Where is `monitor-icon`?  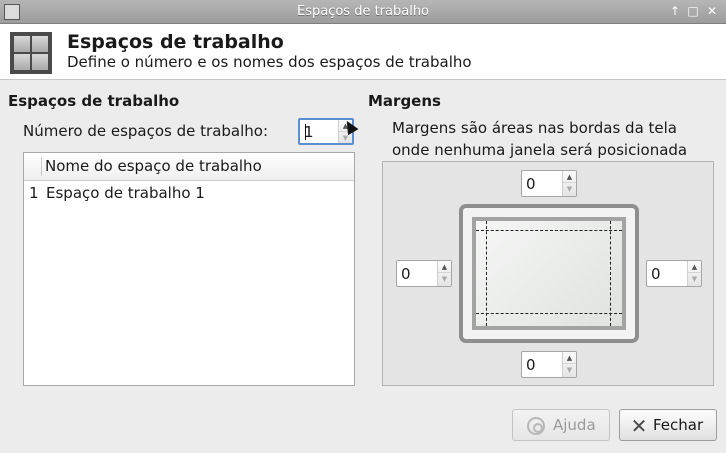 monitor-icon is located at coordinates (549, 273).